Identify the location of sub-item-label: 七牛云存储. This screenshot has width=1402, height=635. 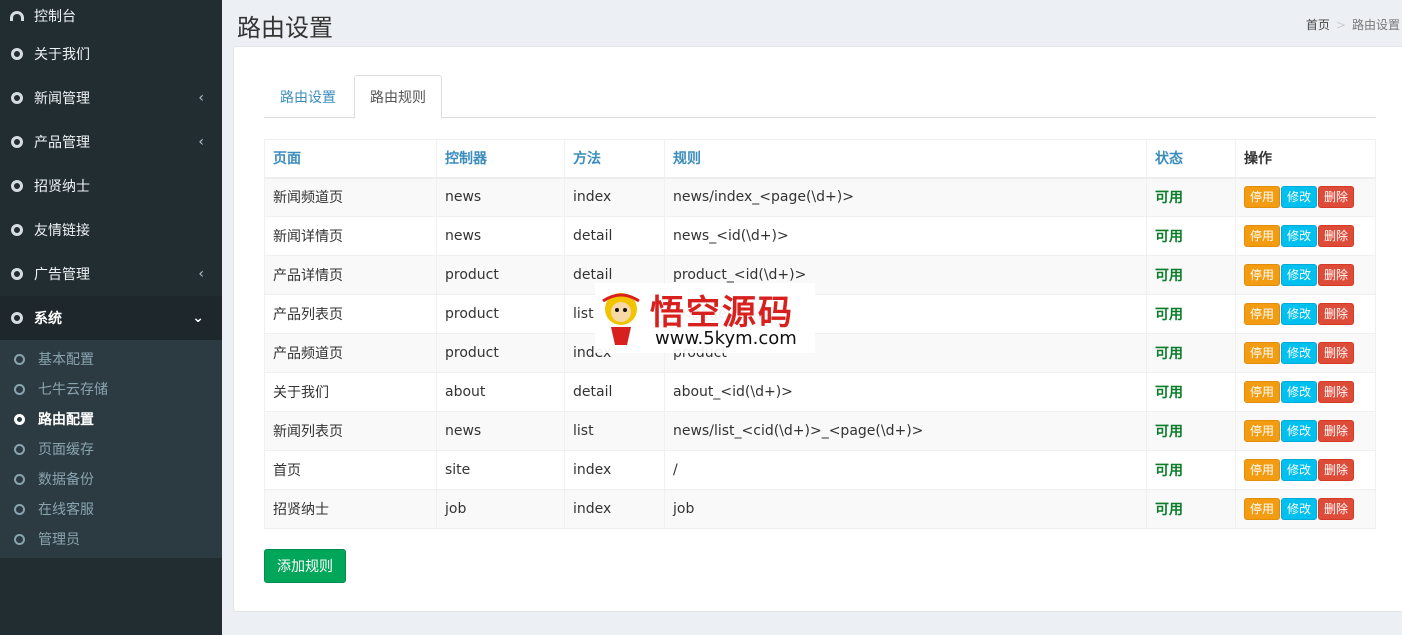
(73, 390).